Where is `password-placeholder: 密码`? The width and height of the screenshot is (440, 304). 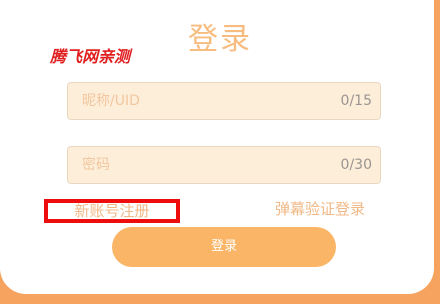
password-placeholder: 密码 is located at coordinates (96, 165).